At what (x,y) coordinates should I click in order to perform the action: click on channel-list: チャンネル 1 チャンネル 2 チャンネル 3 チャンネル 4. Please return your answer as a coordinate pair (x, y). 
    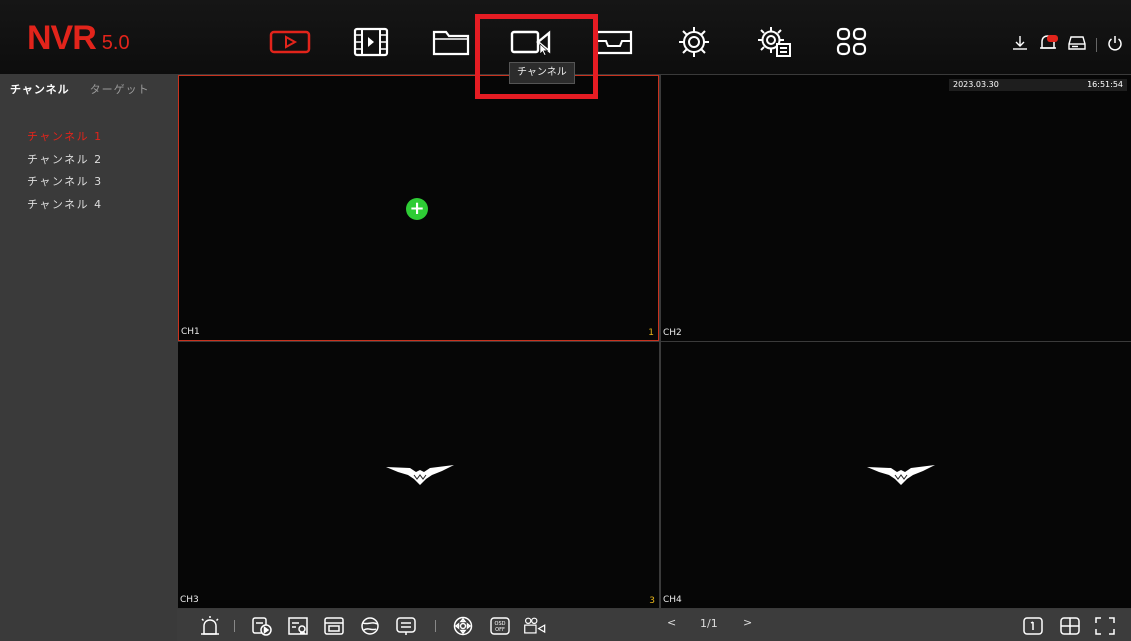
    Looking at the image, I should click on (88, 171).